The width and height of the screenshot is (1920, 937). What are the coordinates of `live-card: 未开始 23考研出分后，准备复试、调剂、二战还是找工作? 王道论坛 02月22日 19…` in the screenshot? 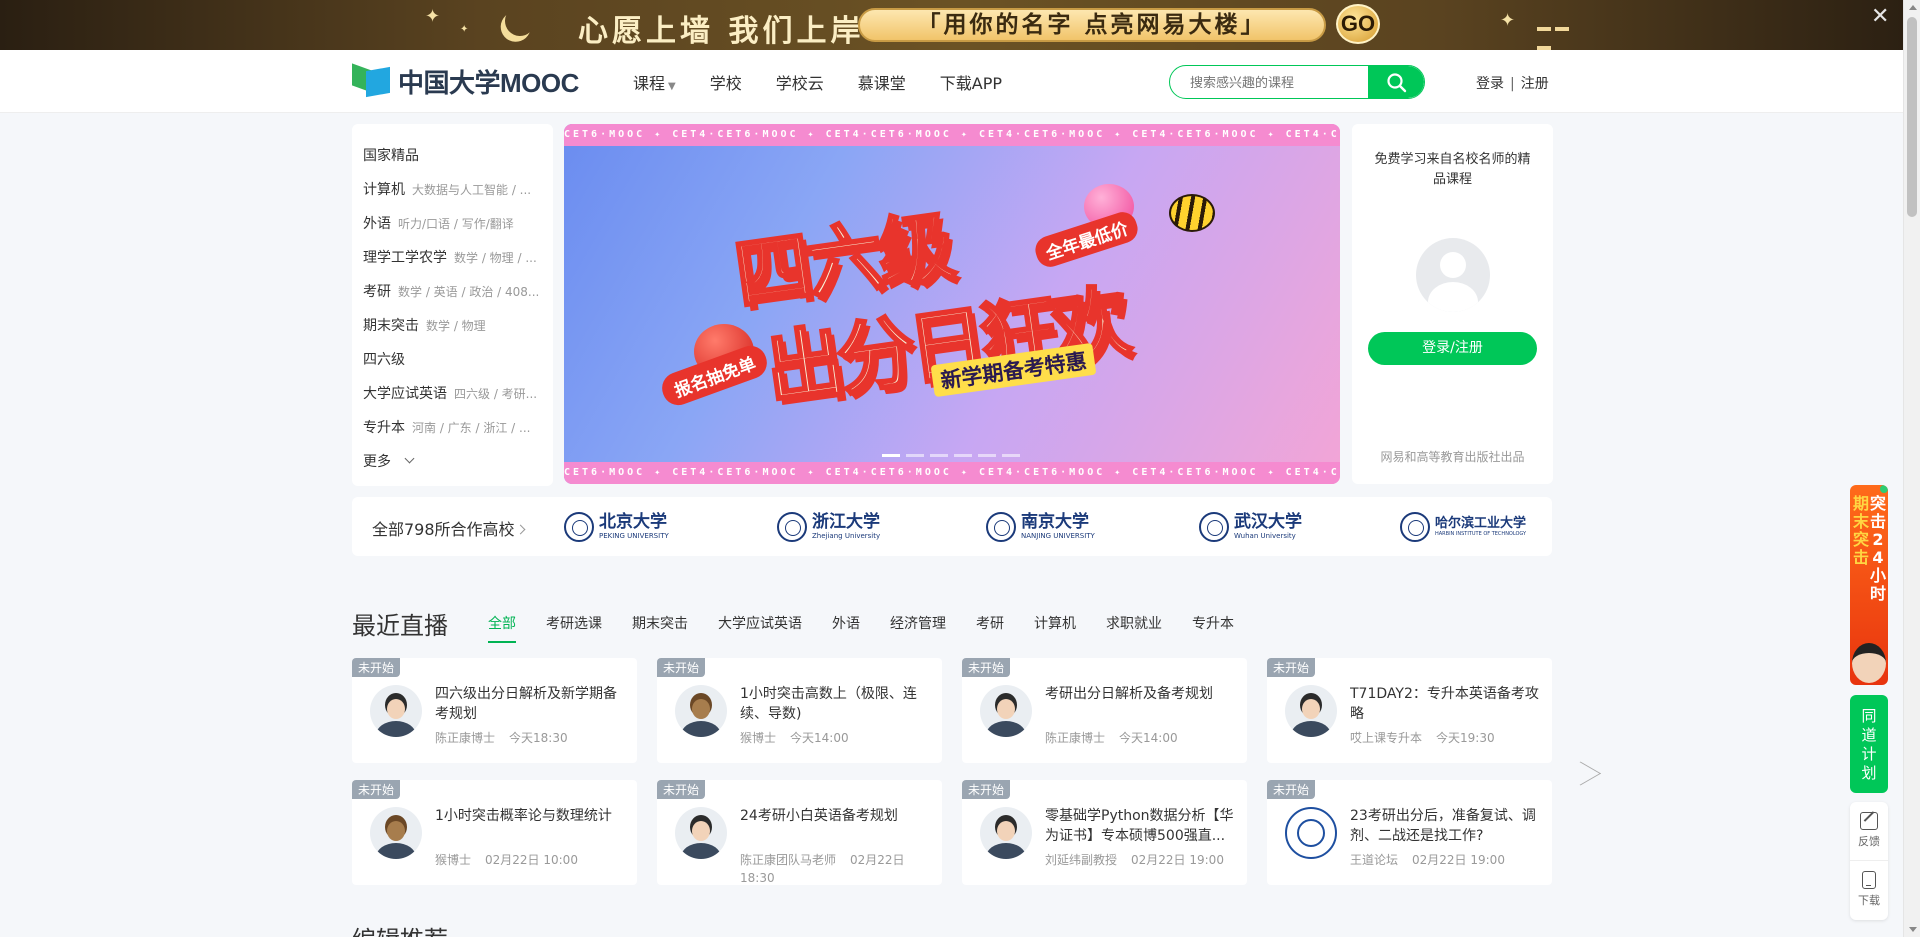 It's located at (1409, 832).